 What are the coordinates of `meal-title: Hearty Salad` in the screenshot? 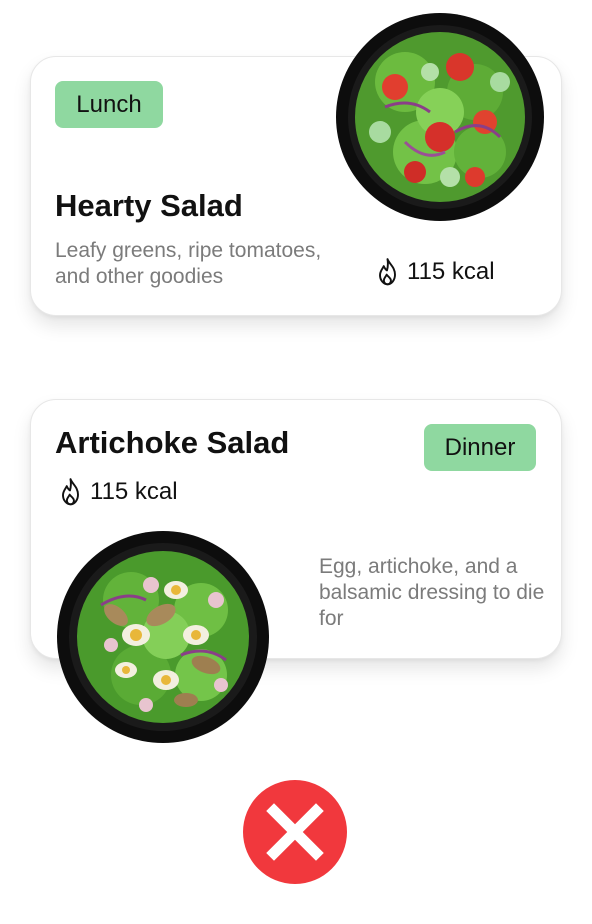 It's located at (149, 205).